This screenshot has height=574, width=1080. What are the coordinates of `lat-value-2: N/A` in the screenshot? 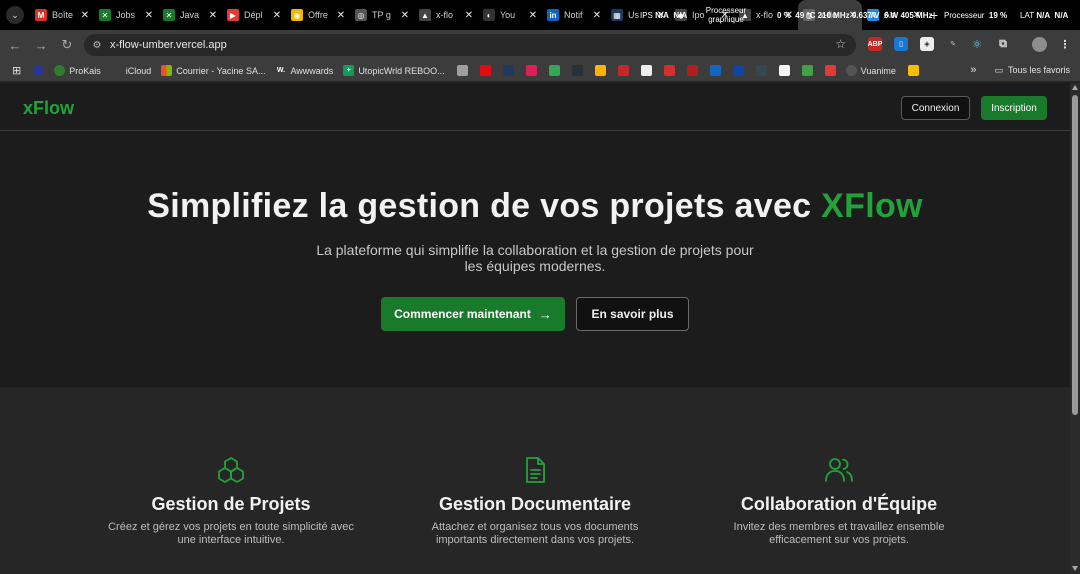 It's located at (1061, 15).